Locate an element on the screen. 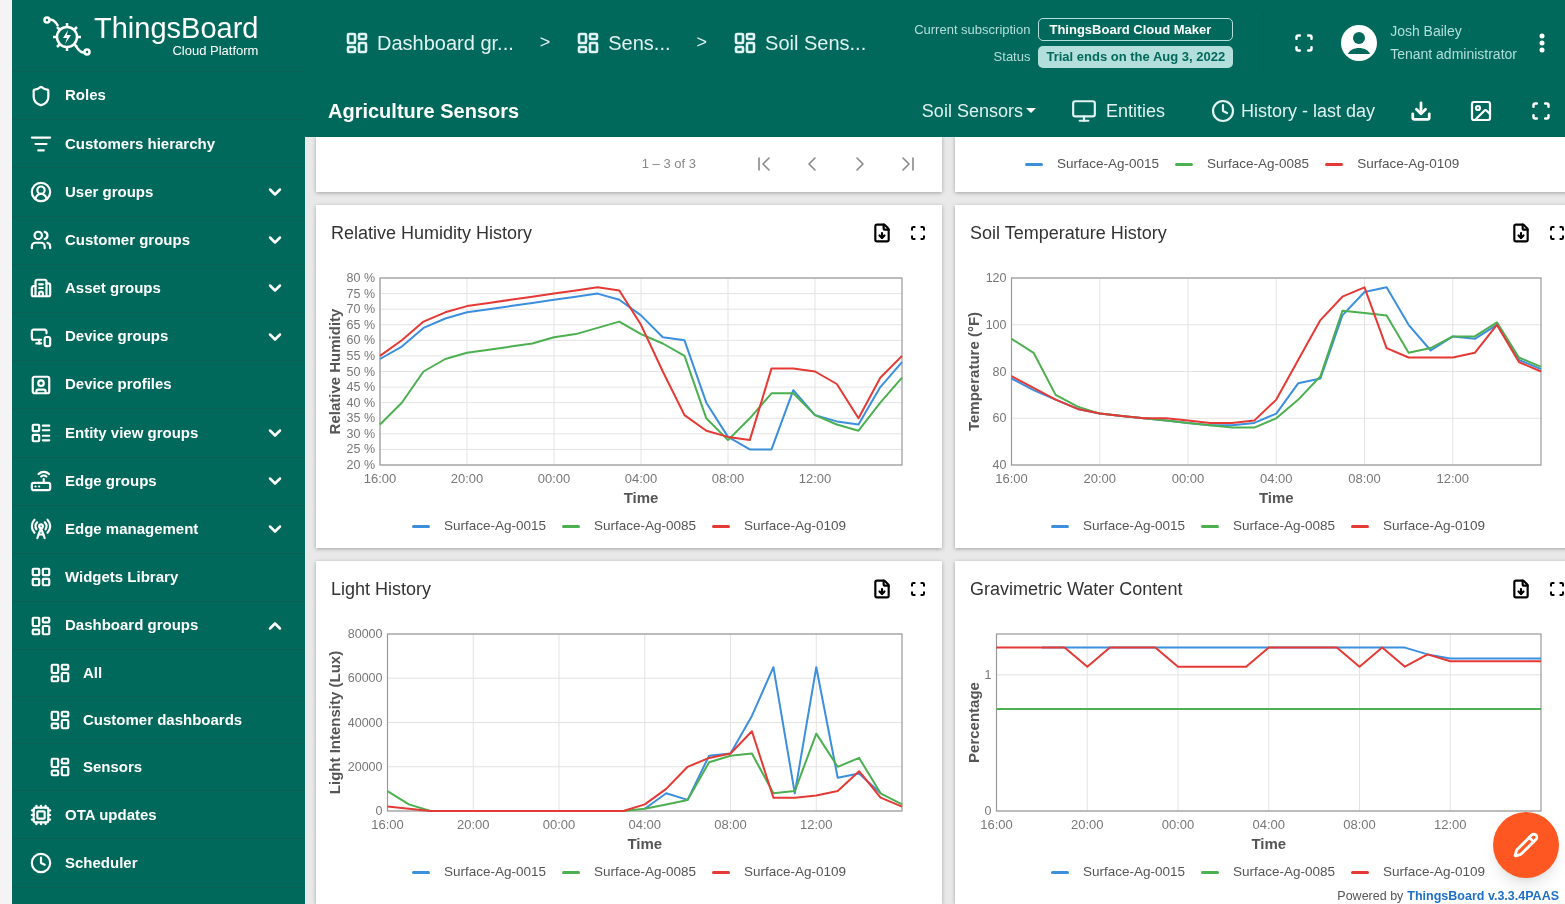  tick-label: 40 % is located at coordinates (360, 402).